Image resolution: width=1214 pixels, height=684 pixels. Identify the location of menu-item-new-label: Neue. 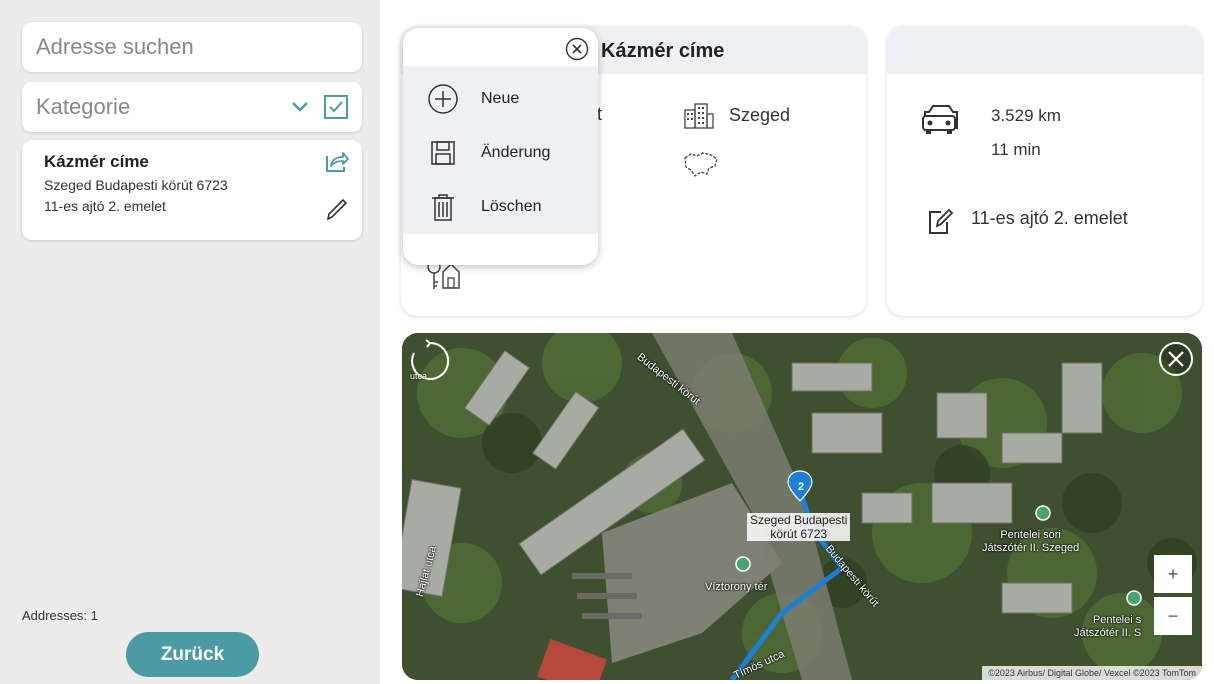
(500, 98).